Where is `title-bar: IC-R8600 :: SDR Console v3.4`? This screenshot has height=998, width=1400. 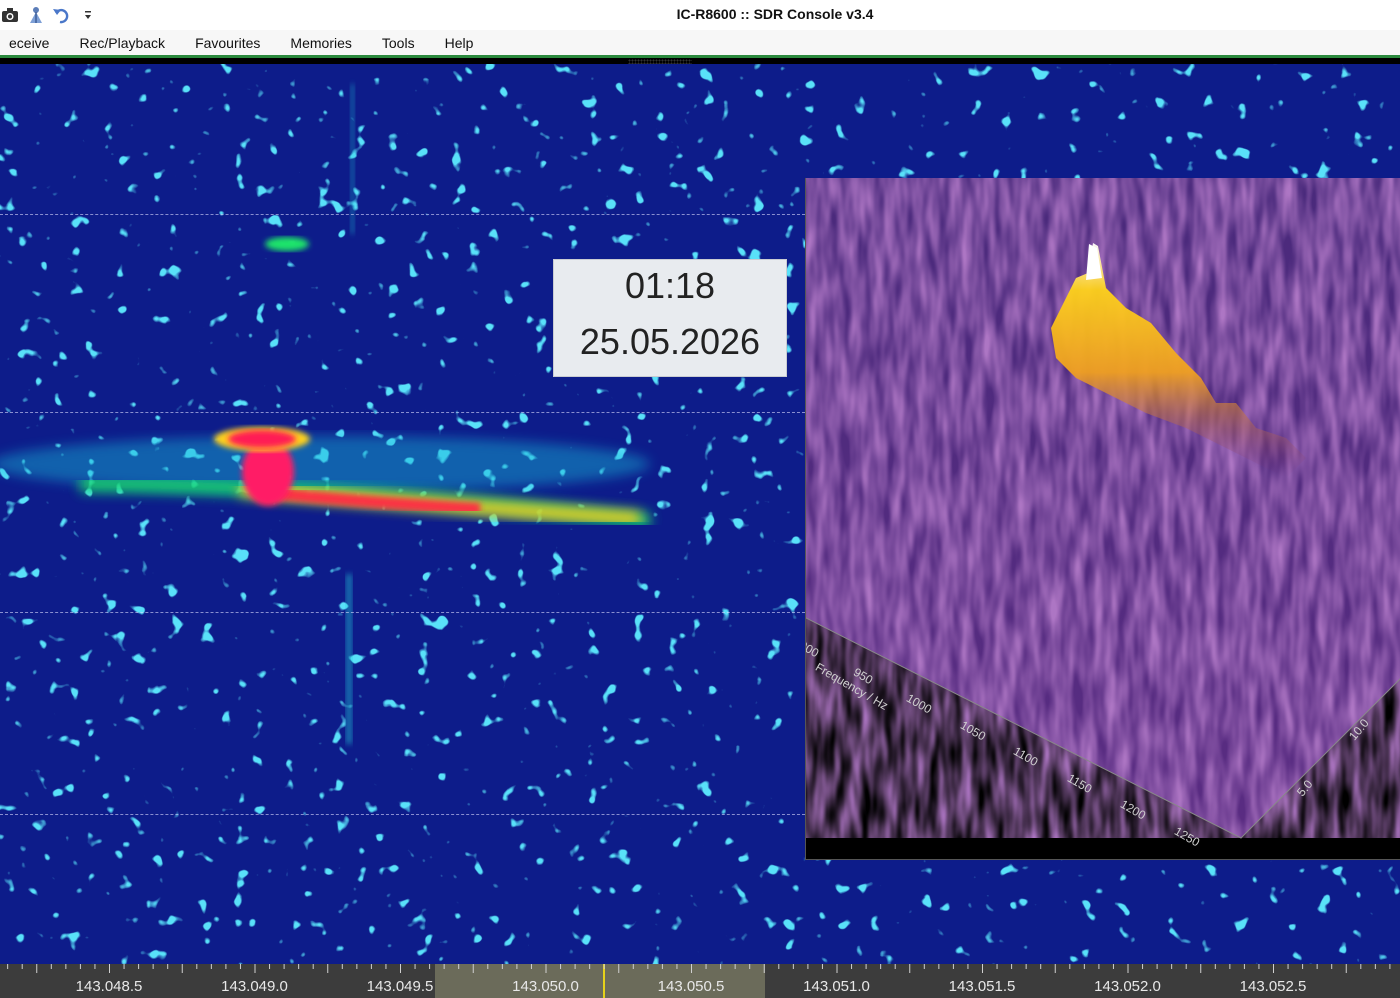 title-bar: IC-R8600 :: SDR Console v3.4 is located at coordinates (700, 15).